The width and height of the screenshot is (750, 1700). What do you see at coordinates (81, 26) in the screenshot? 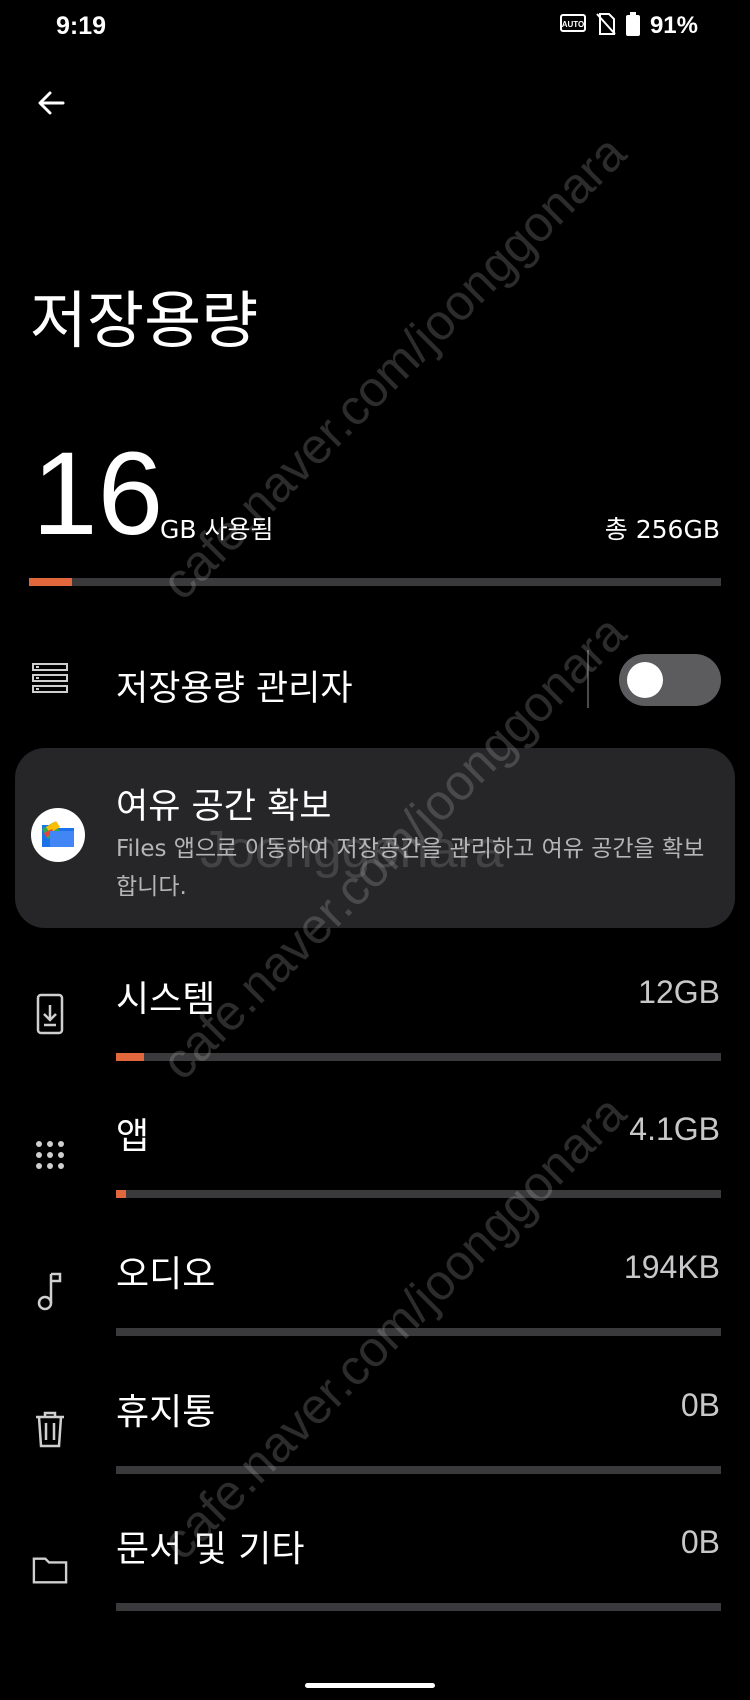
I see `status-time: 9:19` at bounding box center [81, 26].